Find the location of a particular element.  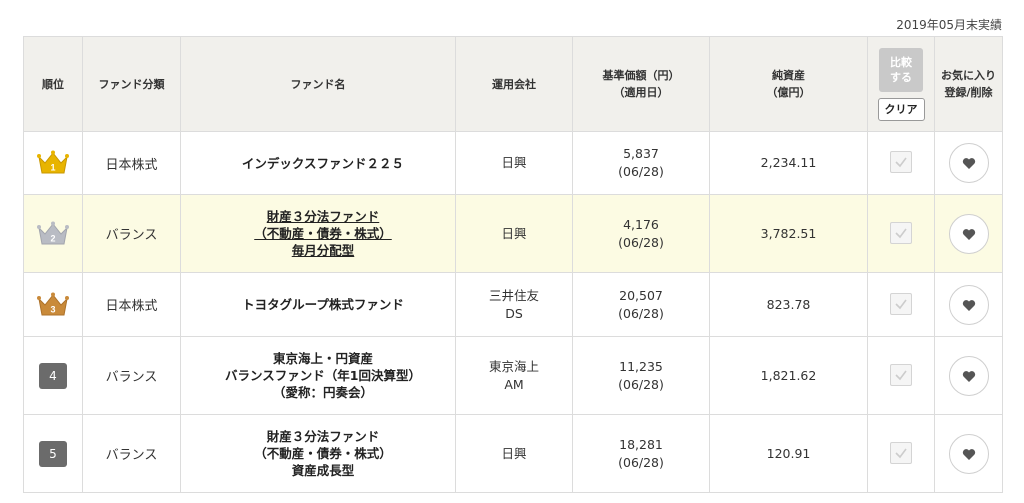

clear-button: クリア is located at coordinates (901, 109).